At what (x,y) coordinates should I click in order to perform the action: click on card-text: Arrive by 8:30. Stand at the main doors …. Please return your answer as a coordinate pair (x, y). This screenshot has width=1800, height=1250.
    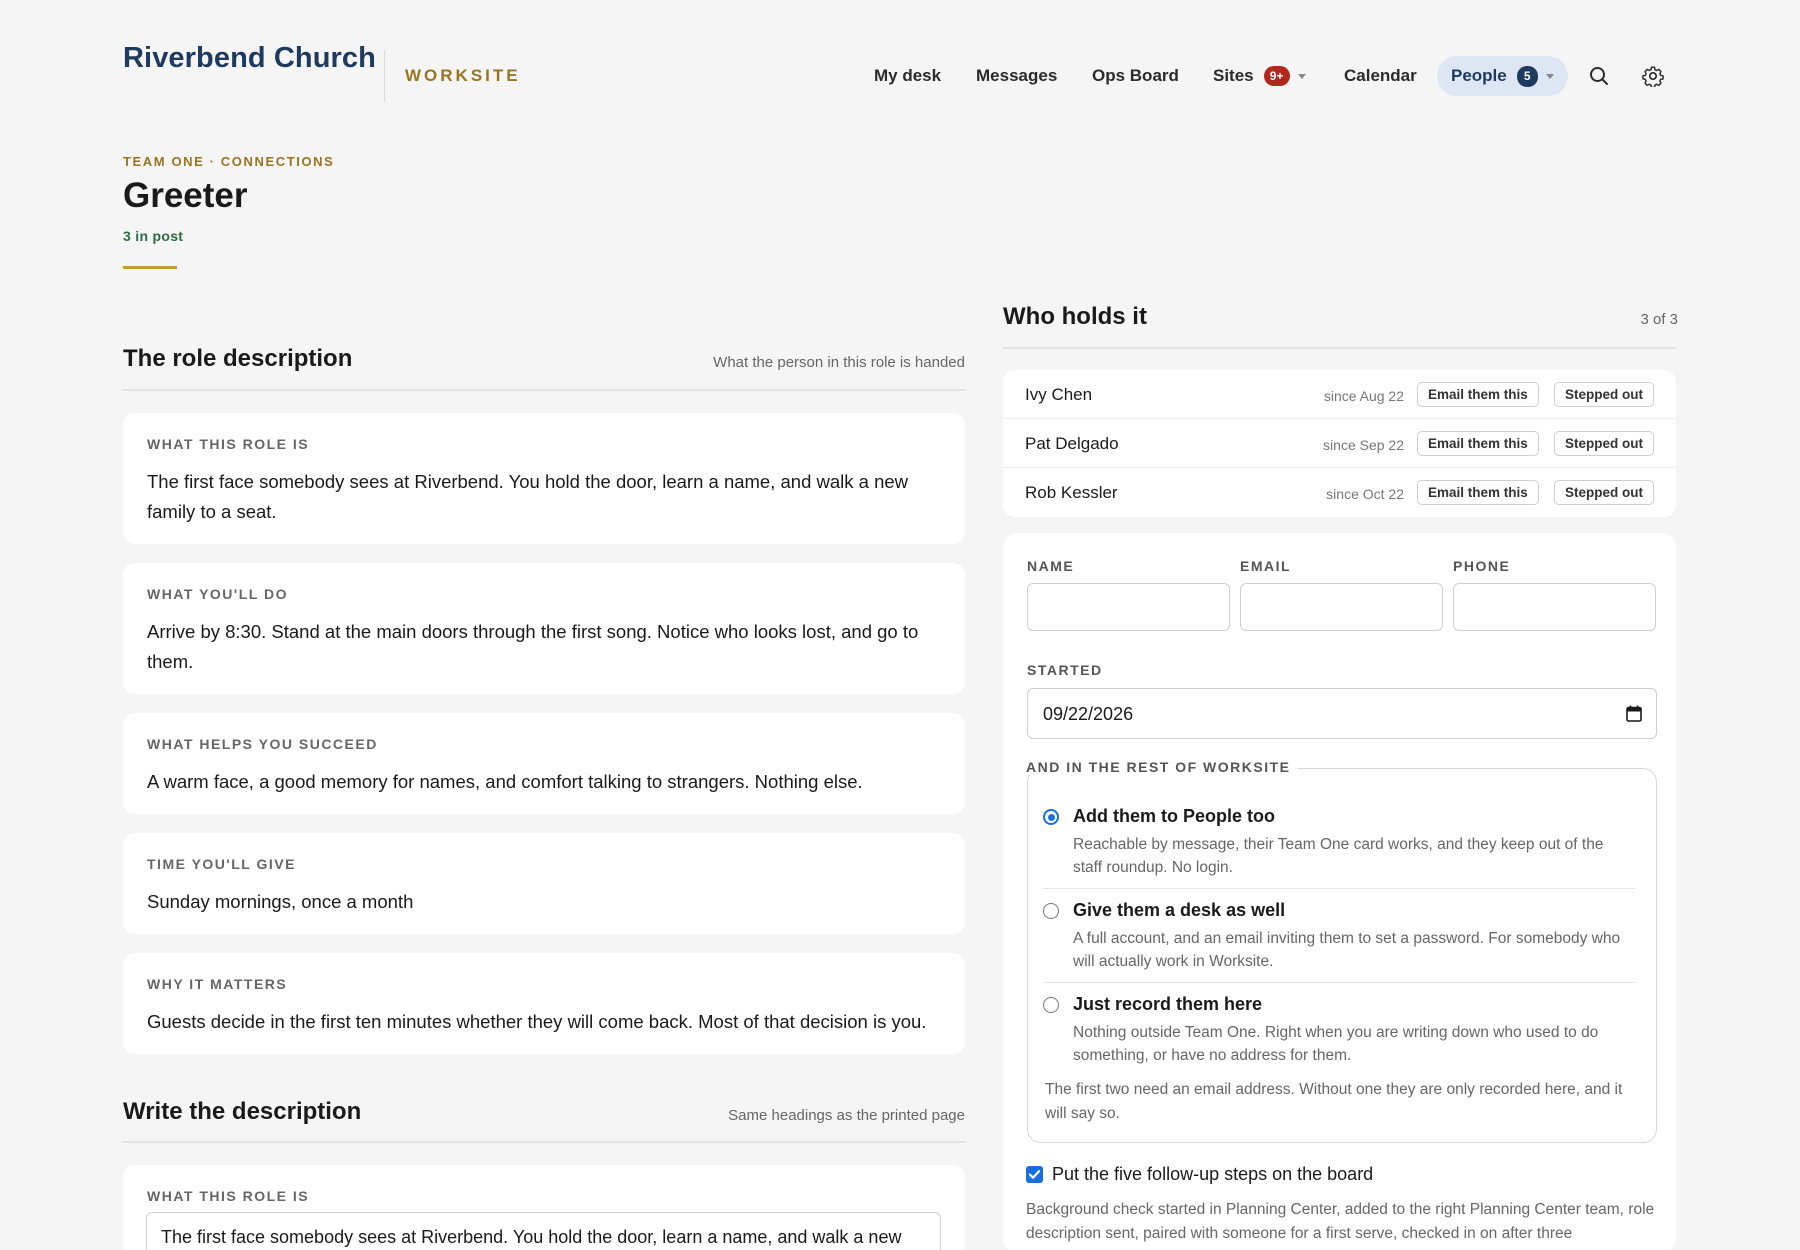
    Looking at the image, I should click on (533, 646).